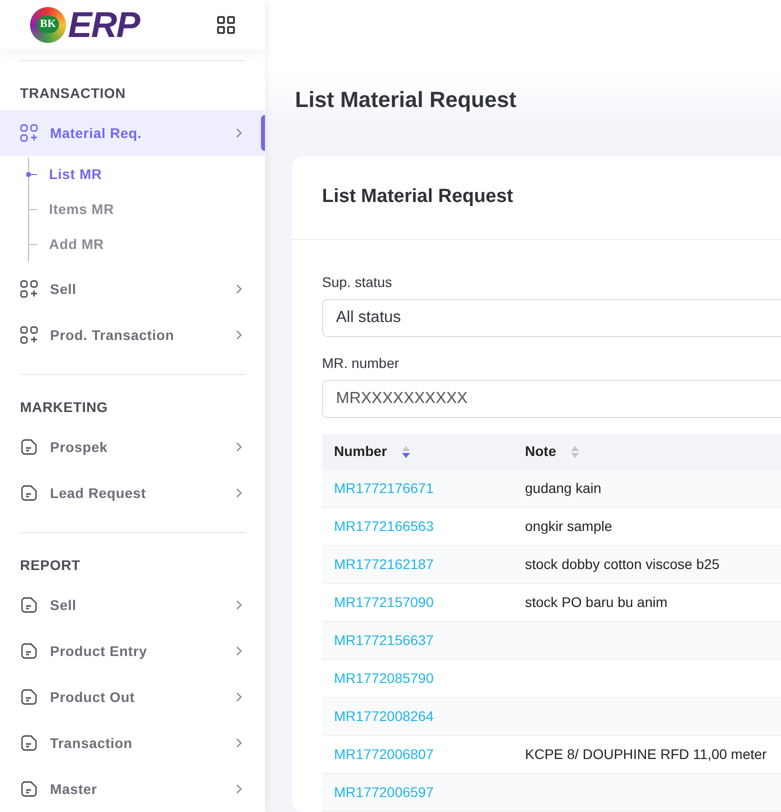 The height and width of the screenshot is (812, 781). I want to click on note-cell: gudang kain, so click(563, 488).